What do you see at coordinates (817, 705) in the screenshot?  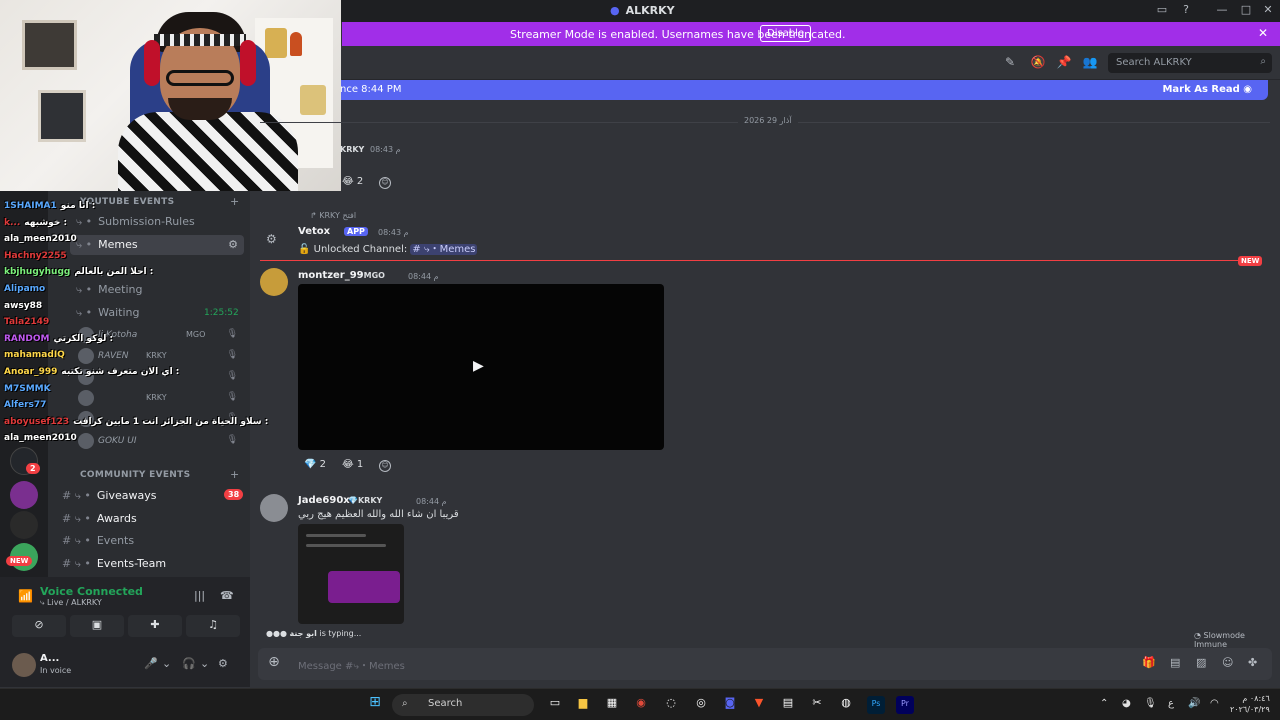 I see `capcut-icon: ✂` at bounding box center [817, 705].